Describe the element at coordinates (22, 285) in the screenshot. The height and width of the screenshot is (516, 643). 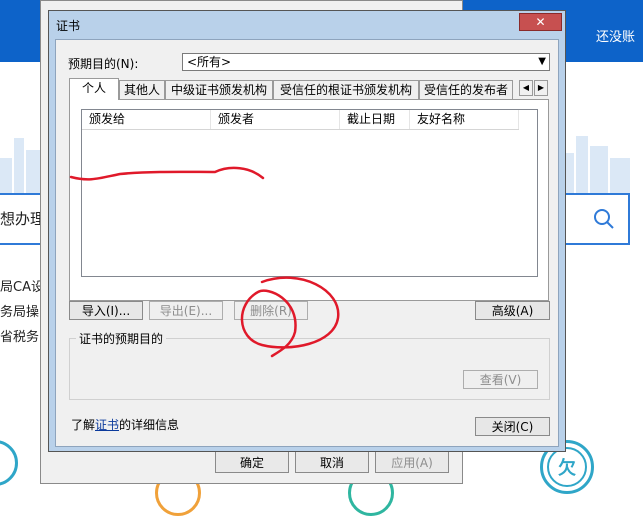
I see `website-list-item: 局CA设` at that location.